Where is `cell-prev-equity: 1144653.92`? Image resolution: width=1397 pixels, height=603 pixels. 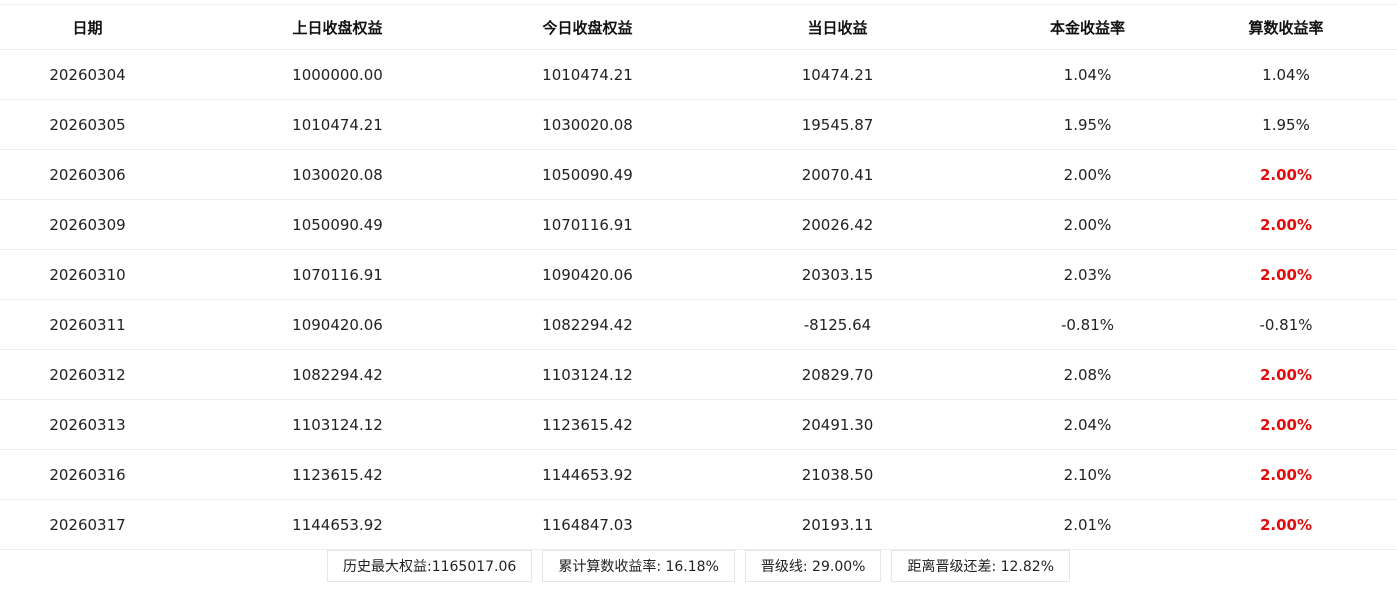
cell-prev-equity: 1144653.92 is located at coordinates (337, 524).